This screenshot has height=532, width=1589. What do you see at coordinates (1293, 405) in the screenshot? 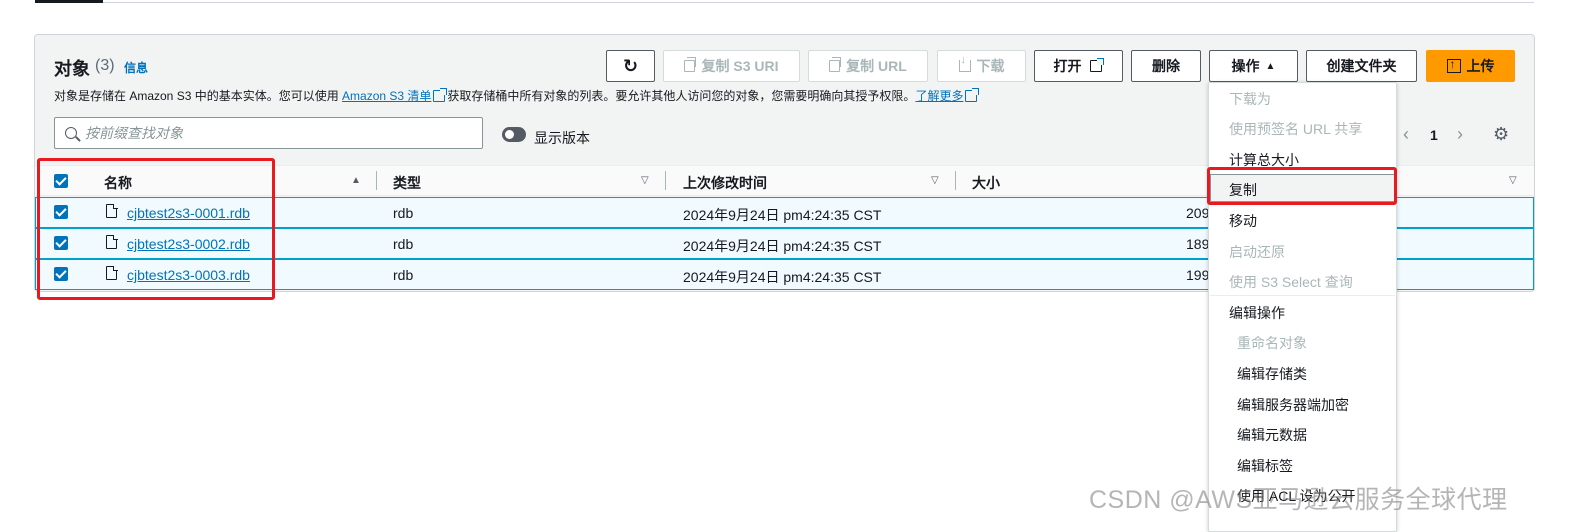
I see `menu-item-edit-encryption: 编辑服务器端加密` at bounding box center [1293, 405].